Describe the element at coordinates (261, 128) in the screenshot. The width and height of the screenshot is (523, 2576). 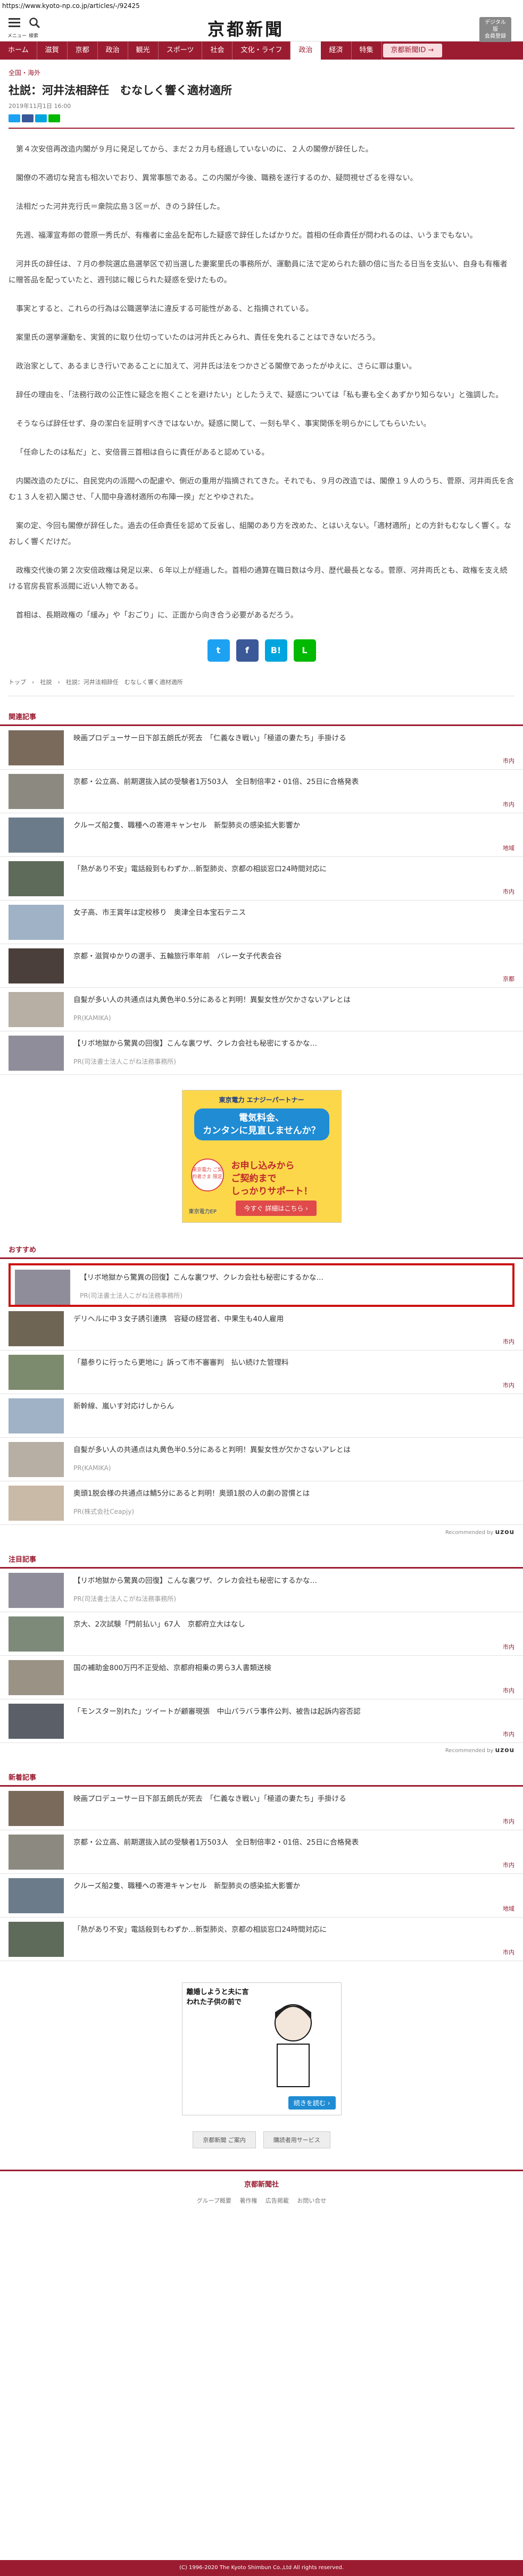
I see `article-divider` at that location.